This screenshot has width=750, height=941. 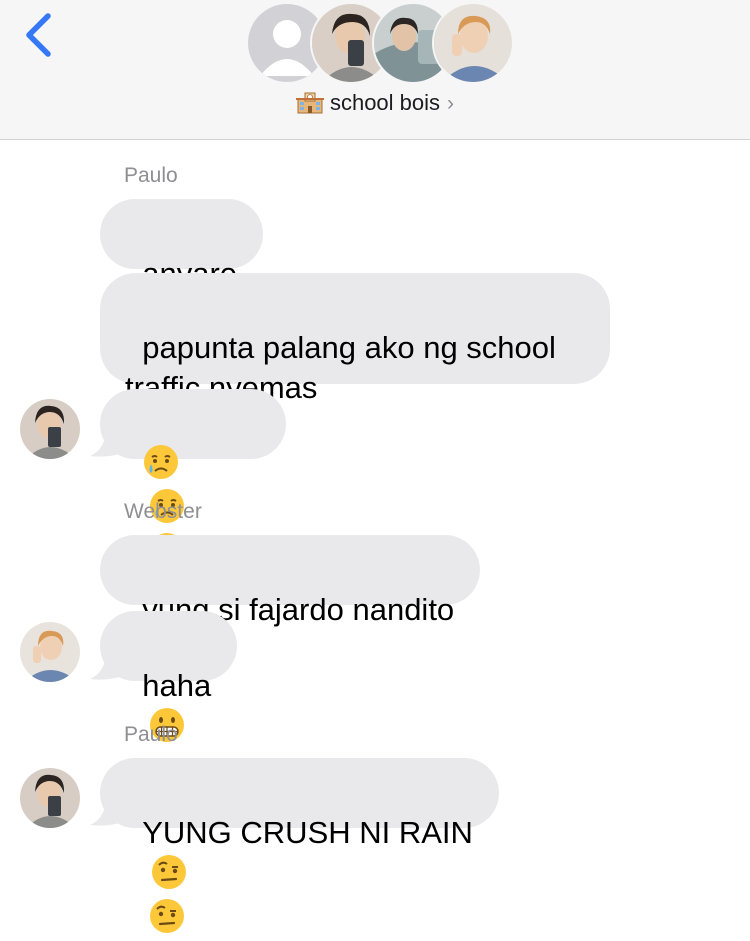 I want to click on message-bubble: anyare, so click(x=182, y=245).